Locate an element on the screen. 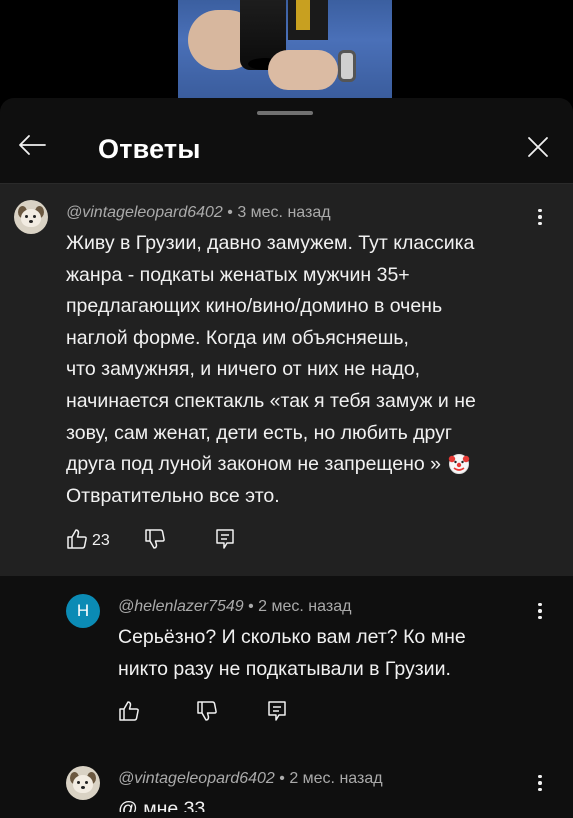 This screenshot has width=573, height=818. page-title: Ответы is located at coordinates (149, 149).